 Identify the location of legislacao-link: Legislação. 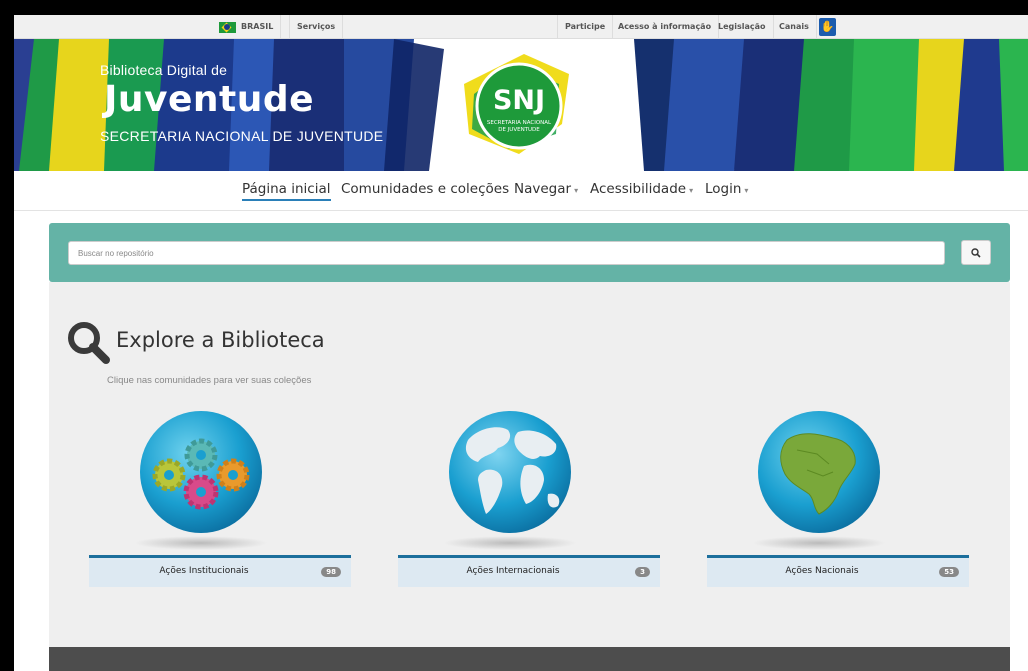
(742, 27).